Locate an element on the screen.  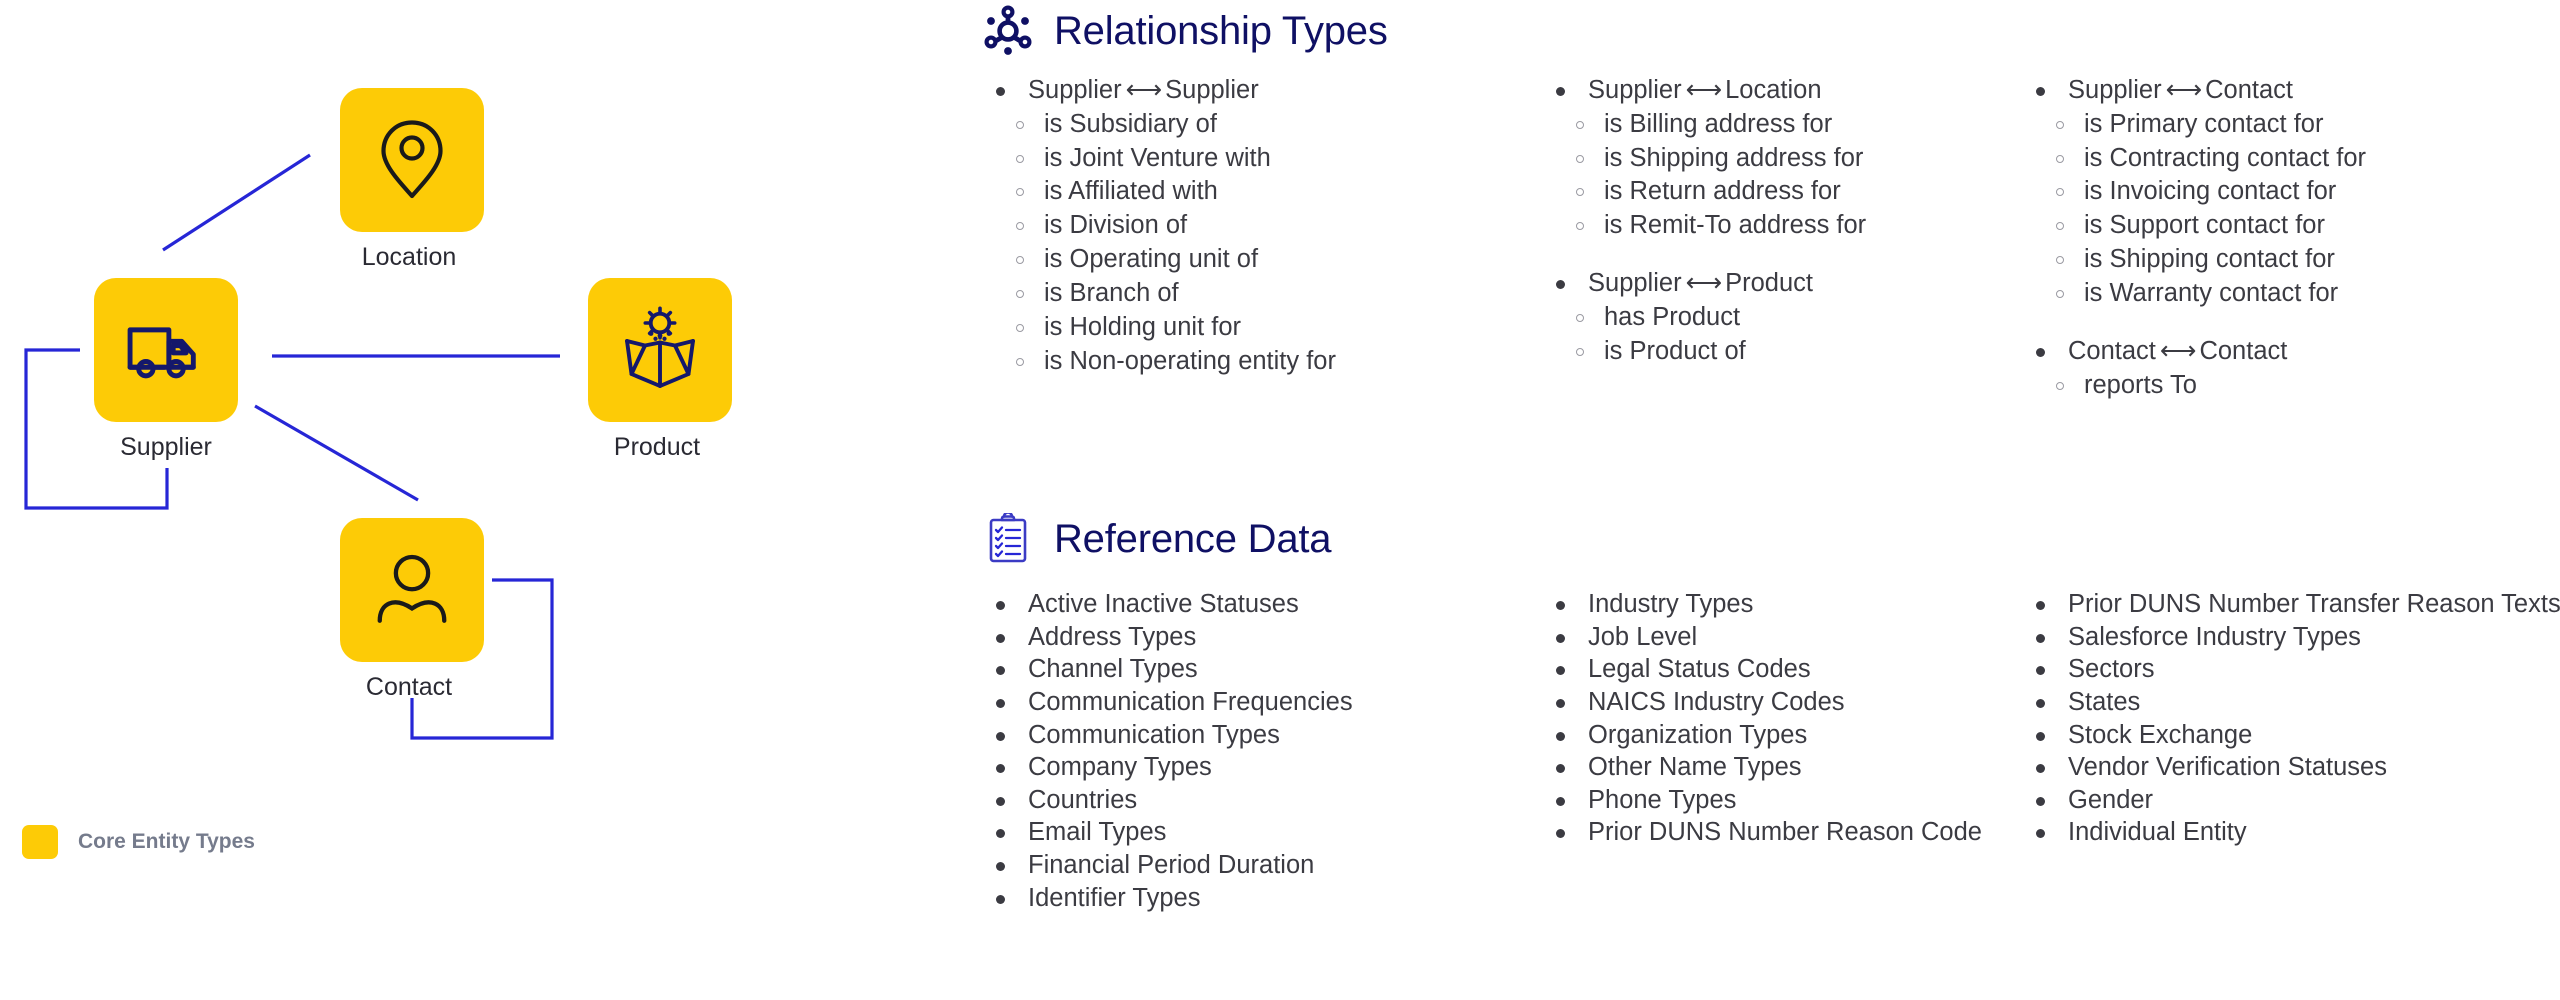
reference-item: Stock Exchange is located at coordinates (2291, 735).